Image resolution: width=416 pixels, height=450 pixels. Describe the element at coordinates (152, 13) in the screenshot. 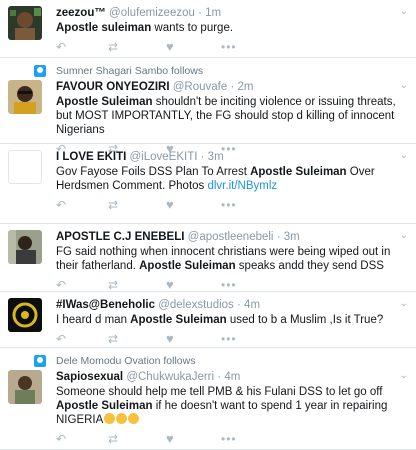

I see `user-handle: @olufemizeezou` at that location.